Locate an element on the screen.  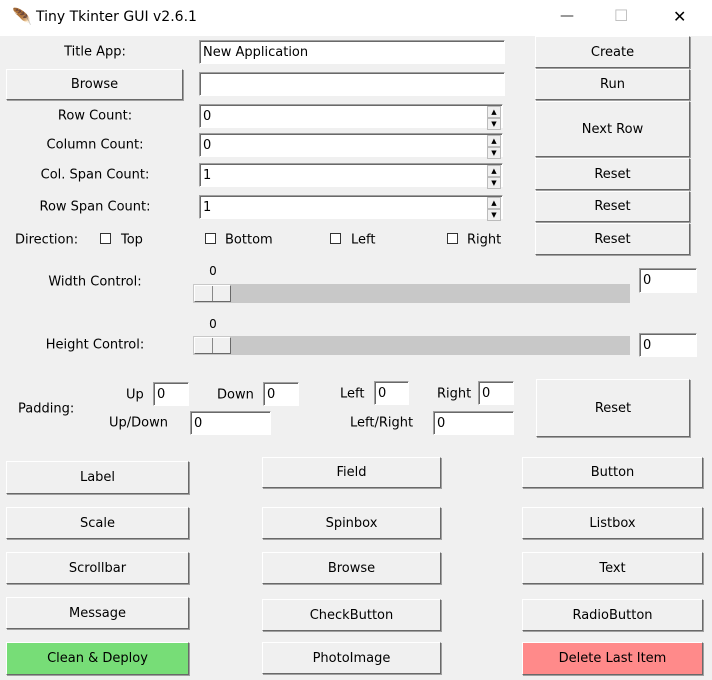
padding-down-label: Down is located at coordinates (235, 395).